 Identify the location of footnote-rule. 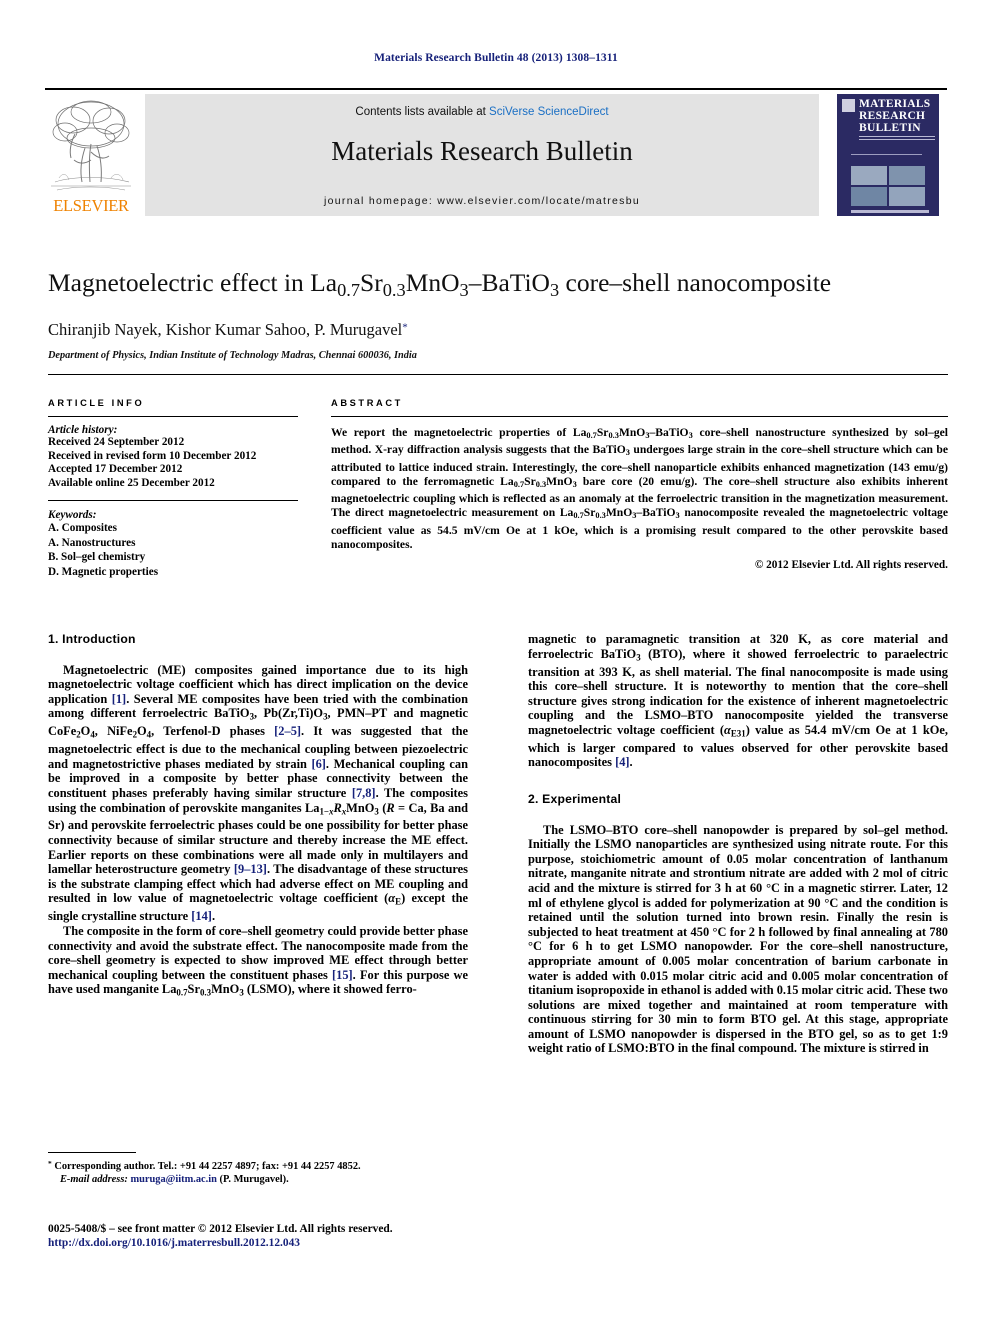
(92, 1152).